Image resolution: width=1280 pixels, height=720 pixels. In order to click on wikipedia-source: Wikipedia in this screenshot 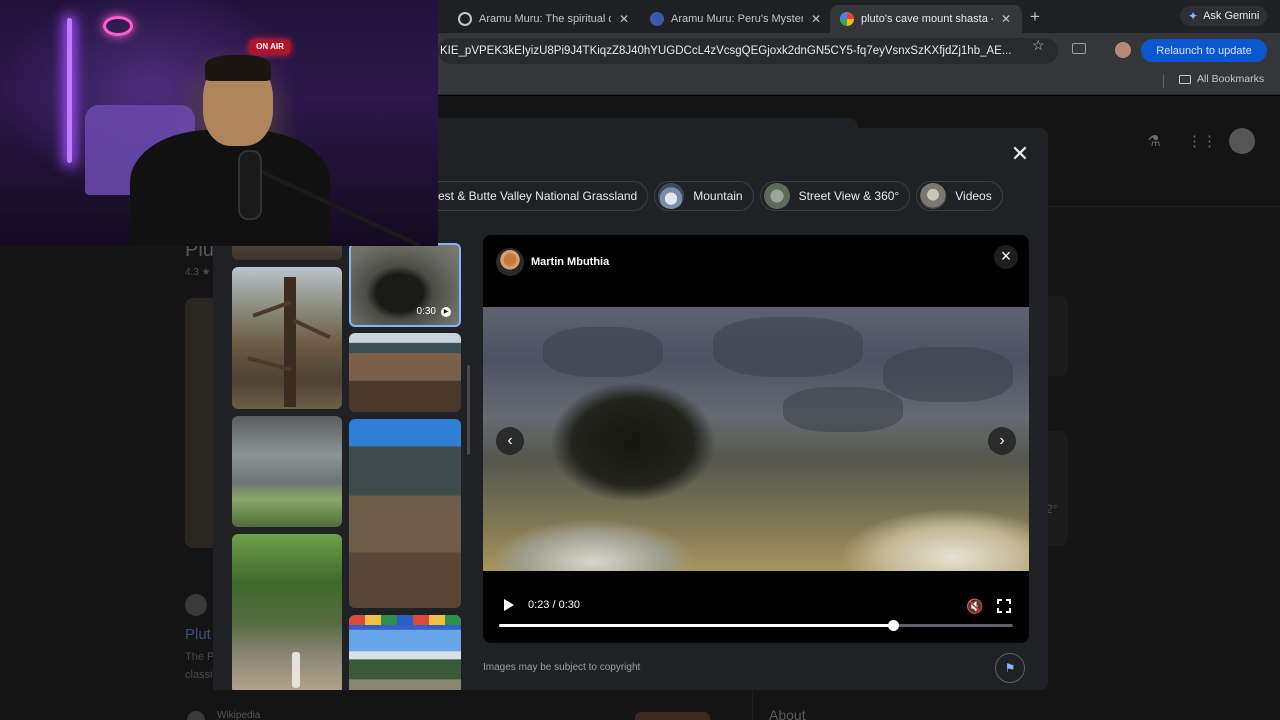, I will do `click(238, 715)`.